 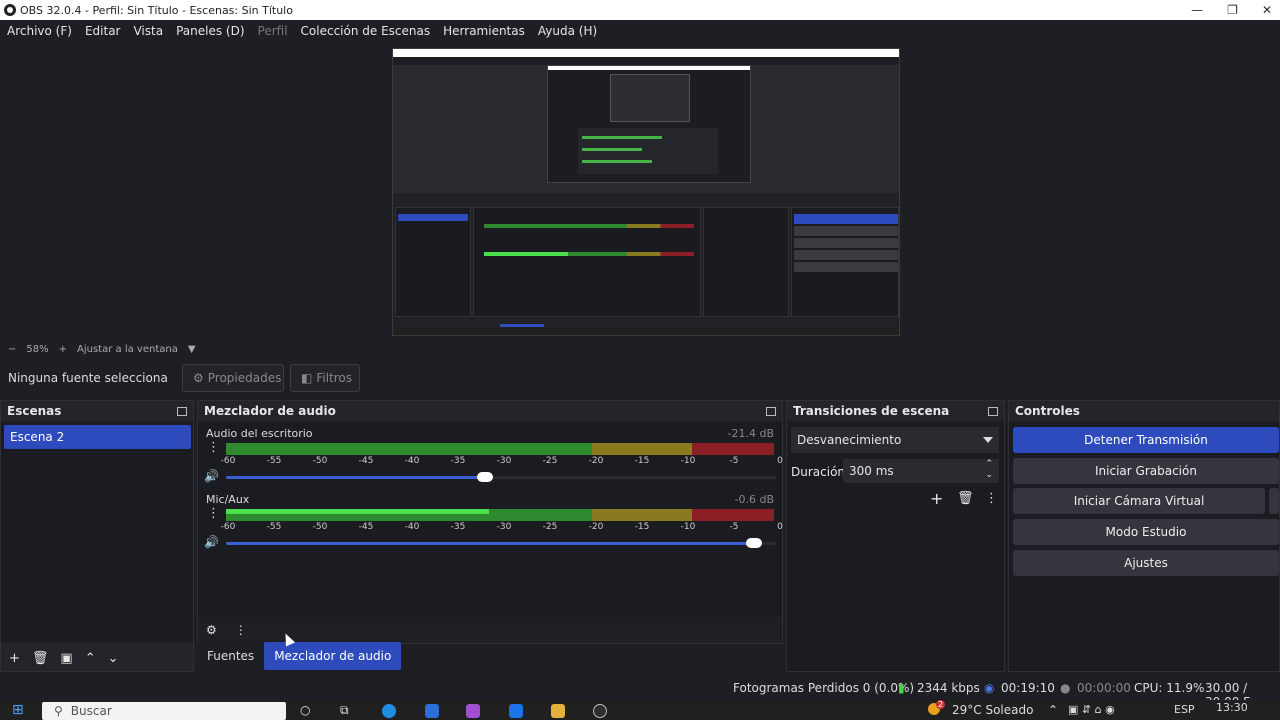 What do you see at coordinates (1139, 501) in the screenshot?
I see `start-virtualcam-button: Iniciar Cámara Virtual` at bounding box center [1139, 501].